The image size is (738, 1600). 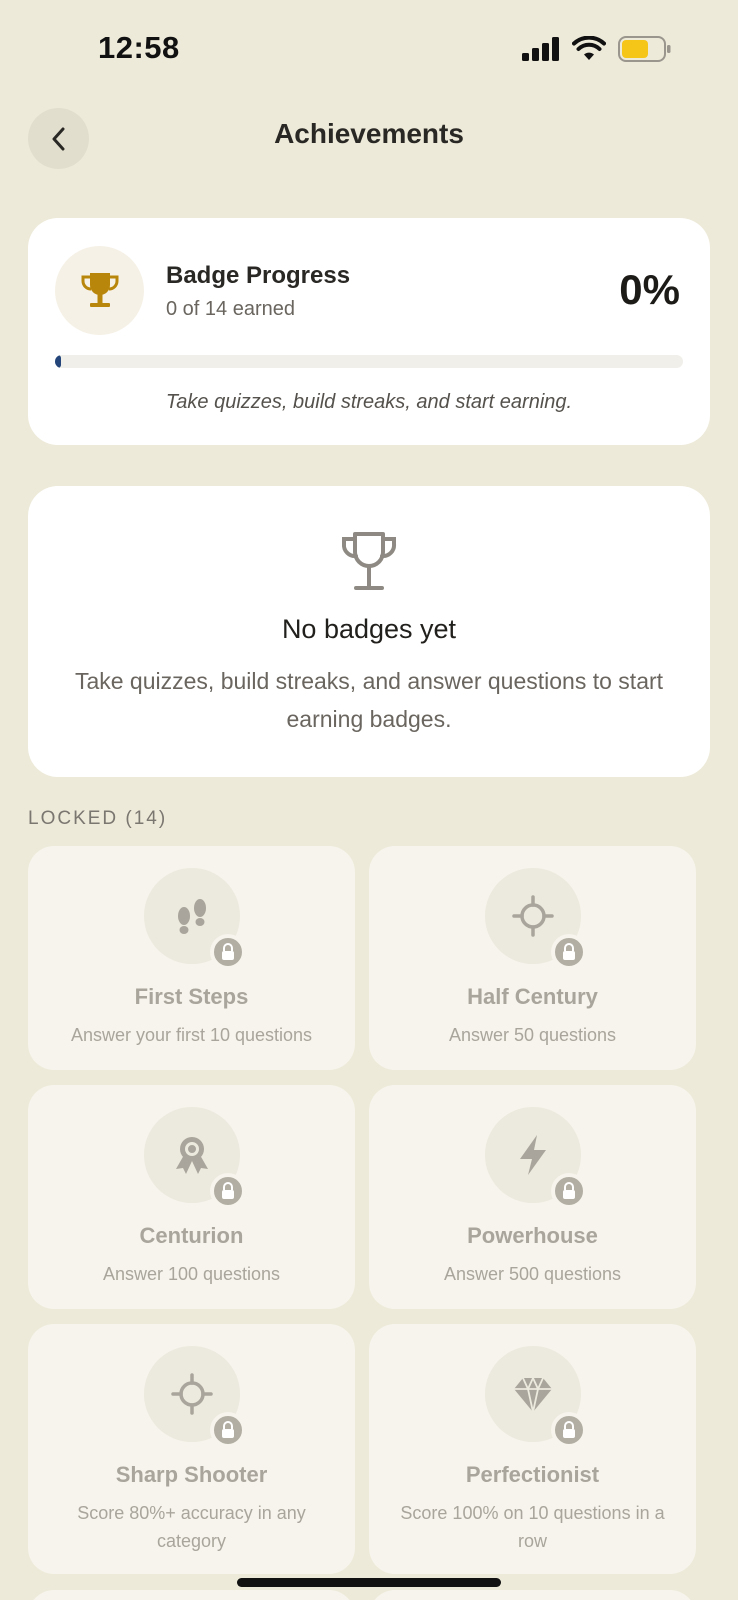 I want to click on badge-description: Score 80%+ accuracy in any category, so click(x=191, y=1527).